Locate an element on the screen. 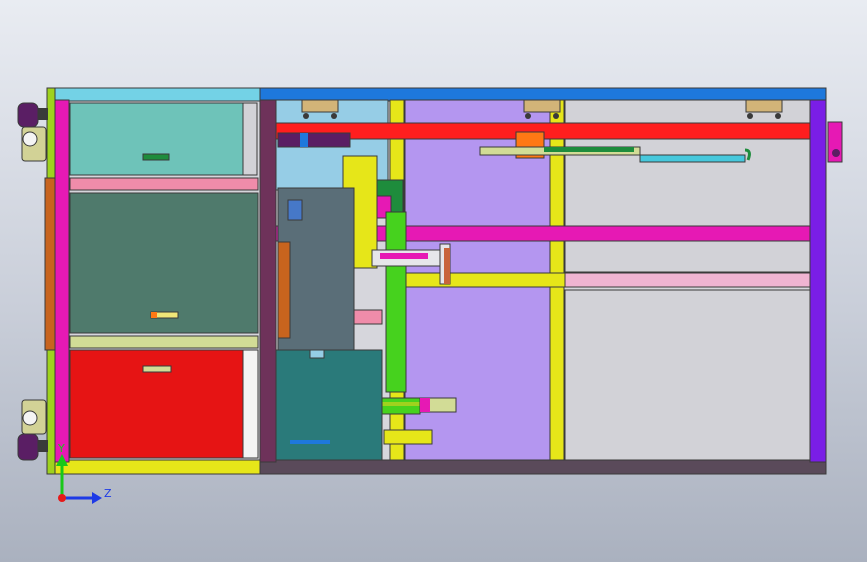 The height and width of the screenshot is (562, 867). lead-screw is located at coordinates (314, 140).